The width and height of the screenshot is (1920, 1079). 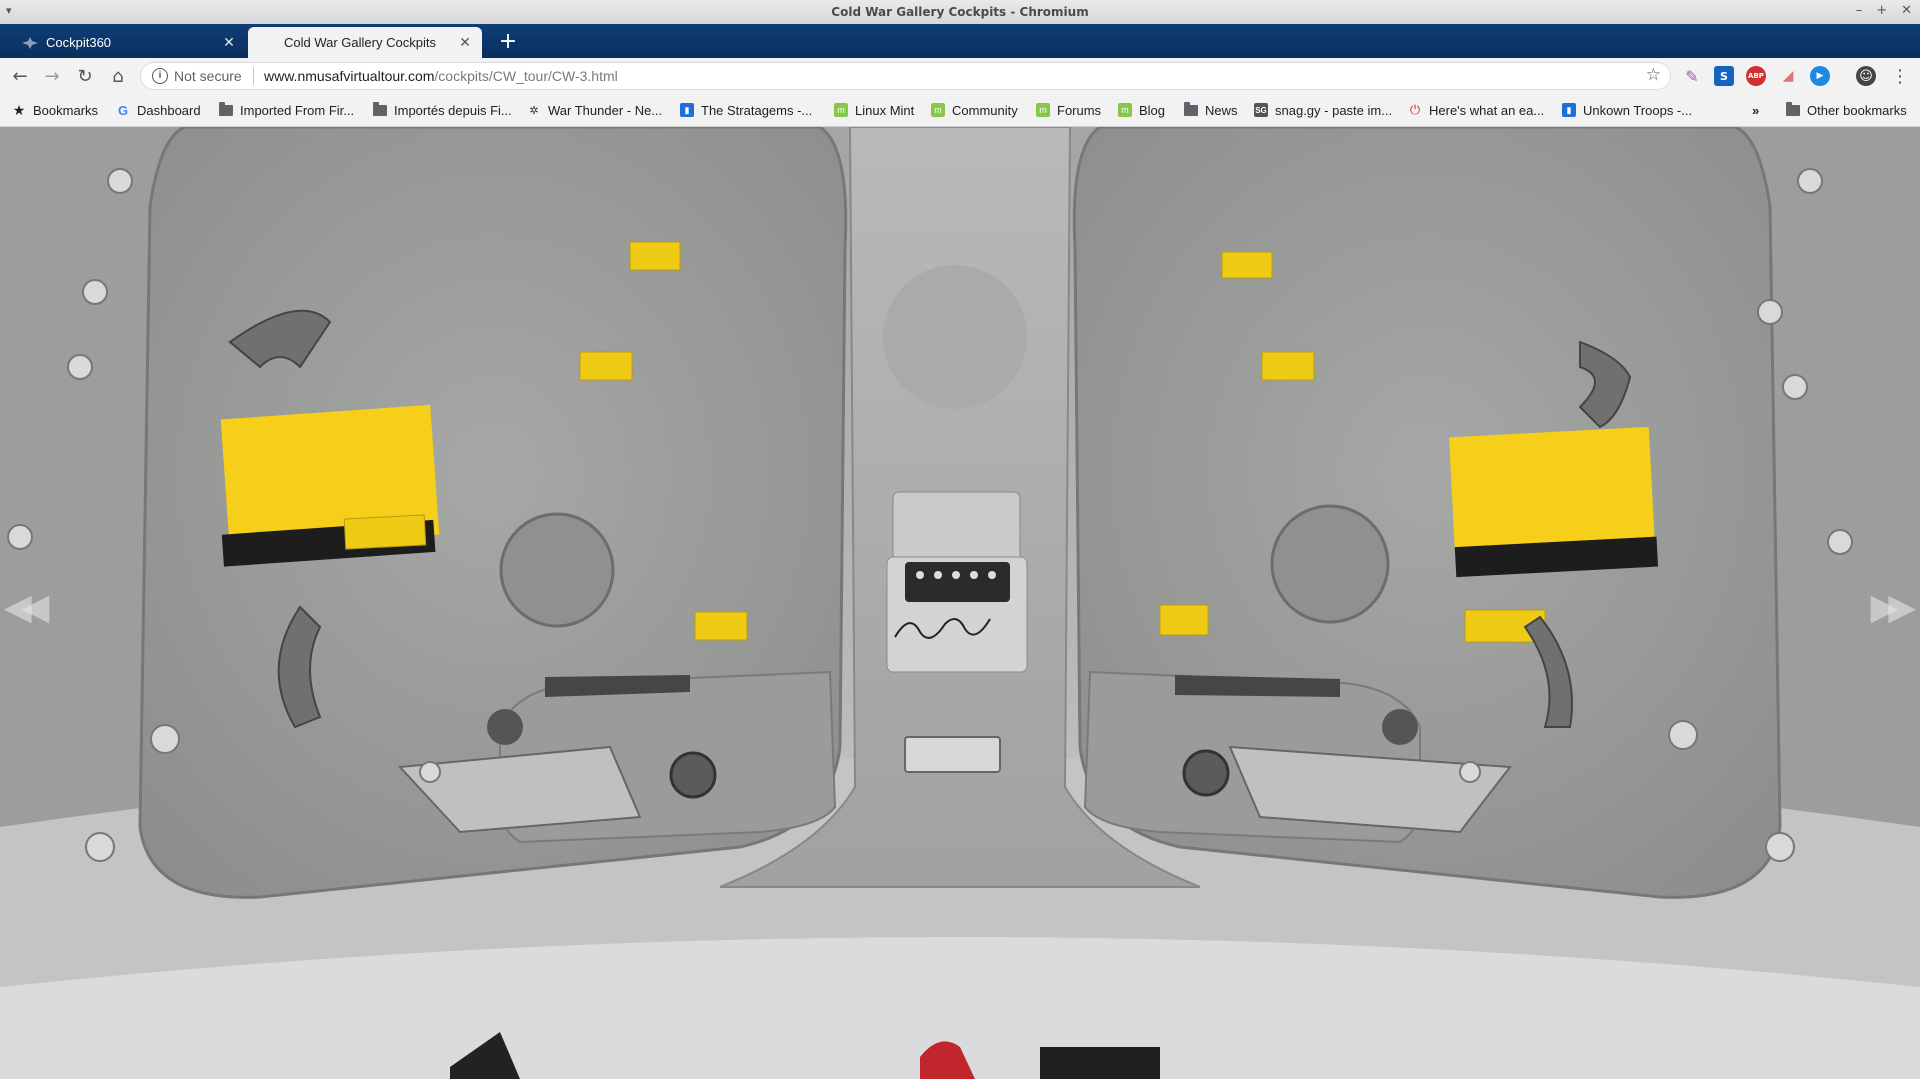 I want to click on bookmark-item-dashboard: G Dashboard, so click(x=158, y=110).